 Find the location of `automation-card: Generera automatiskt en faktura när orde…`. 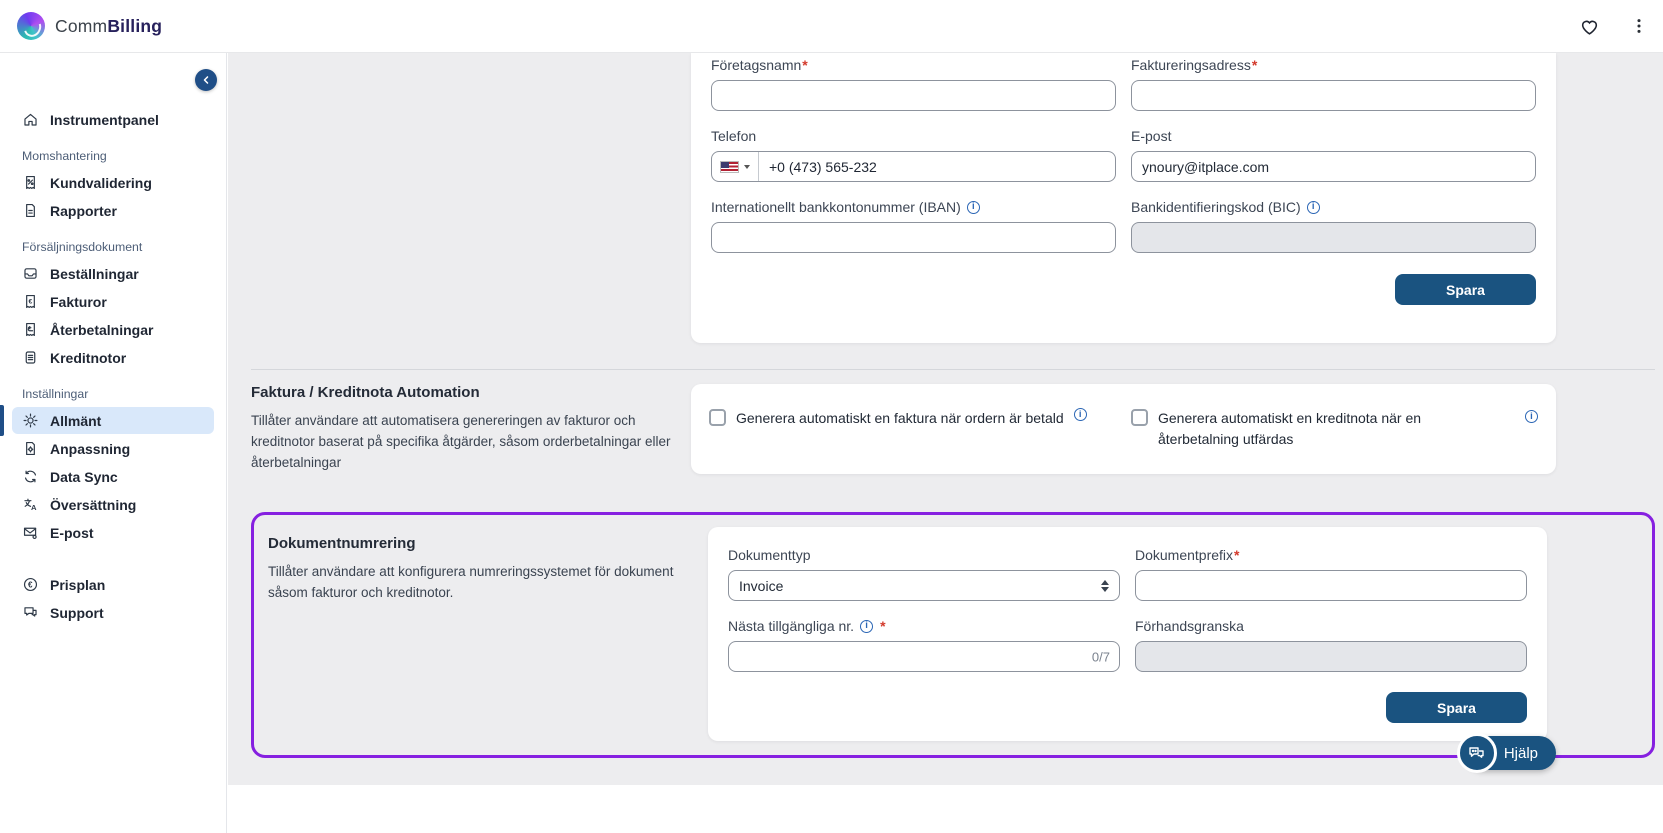

automation-card: Generera automatiskt en faktura när orde… is located at coordinates (1123, 429).